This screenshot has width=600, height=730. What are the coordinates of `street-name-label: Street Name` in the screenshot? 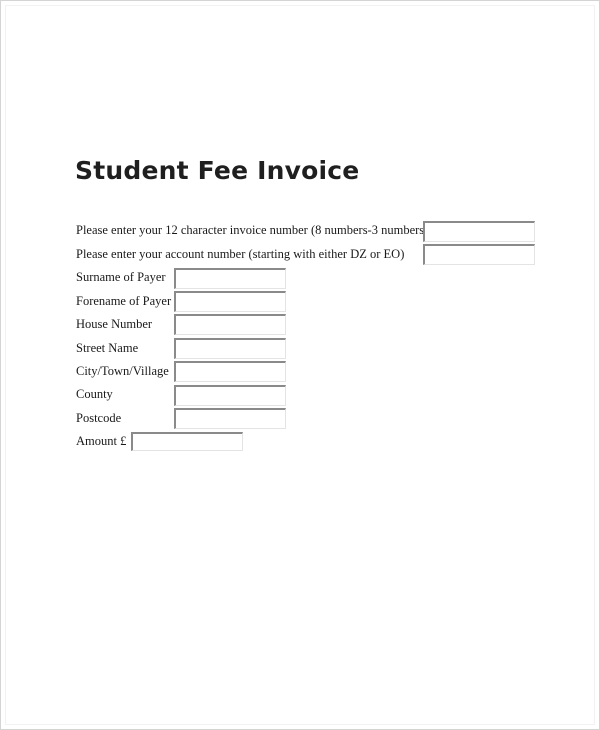 It's located at (107, 348).